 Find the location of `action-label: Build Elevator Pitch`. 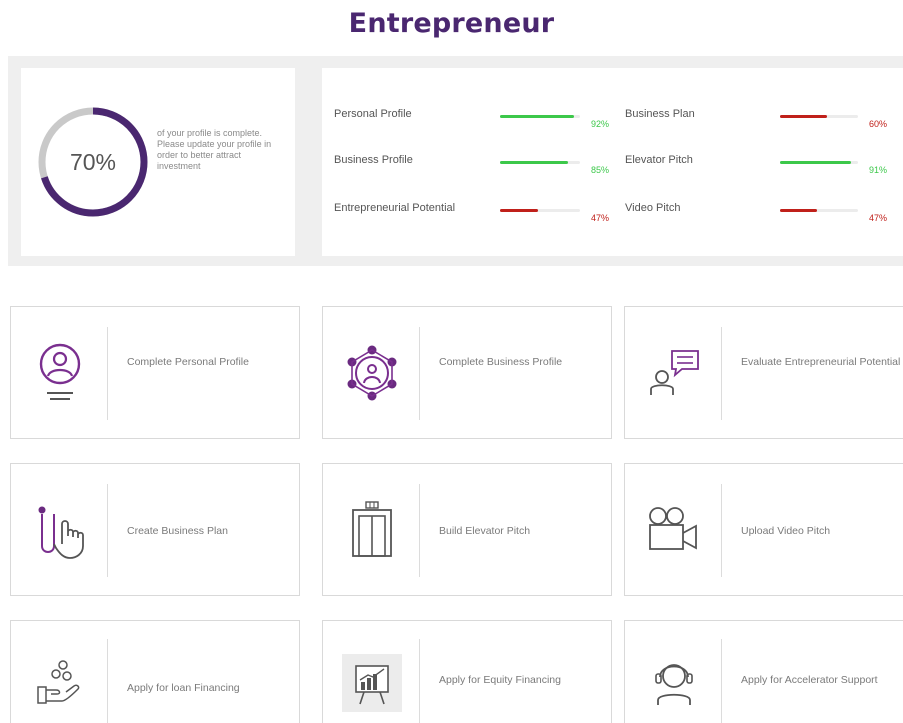

action-label: Build Elevator Pitch is located at coordinates (485, 531).